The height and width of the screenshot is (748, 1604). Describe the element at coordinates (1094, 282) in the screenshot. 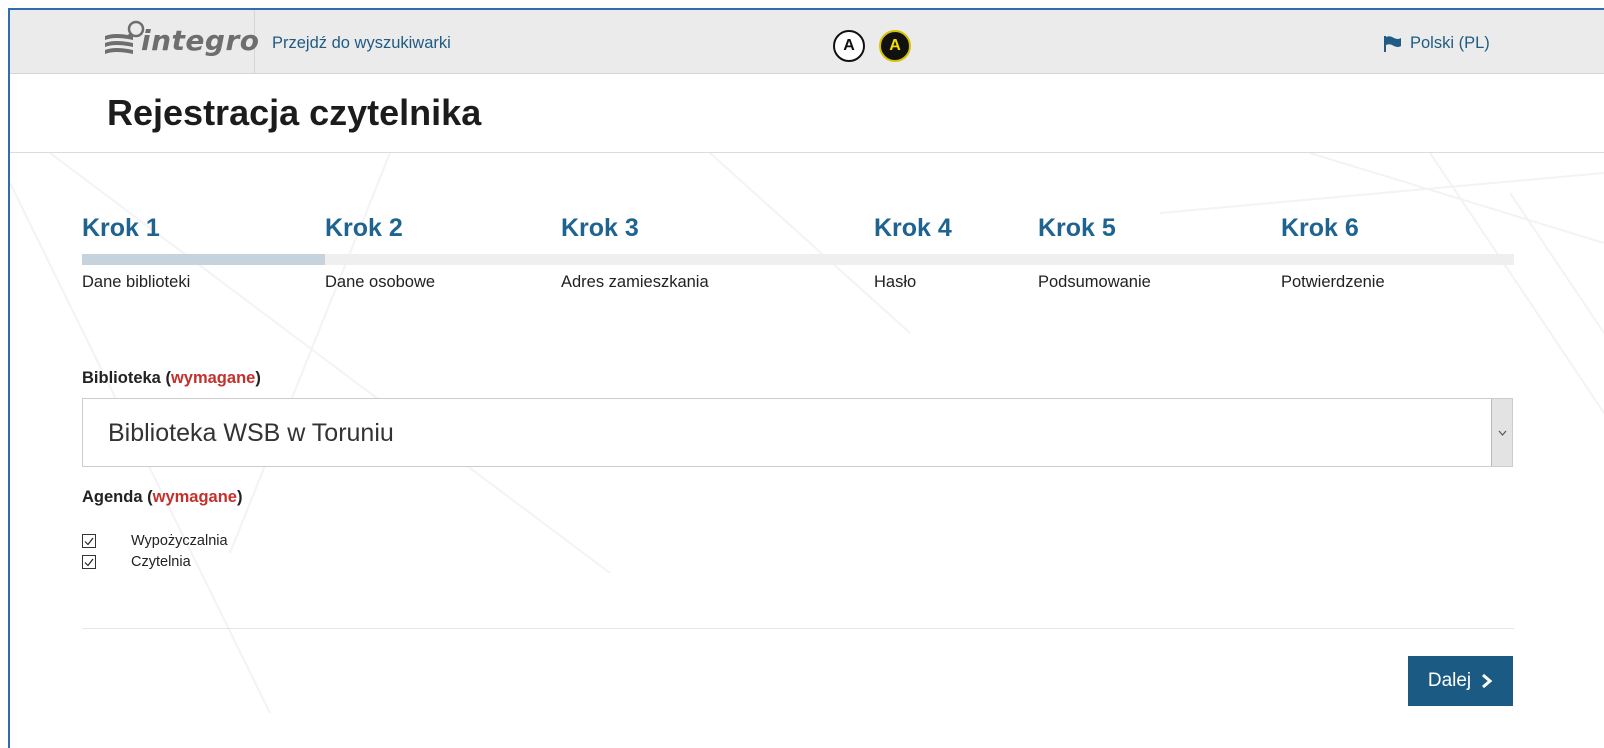

I see `step-label: Podsumowanie` at that location.